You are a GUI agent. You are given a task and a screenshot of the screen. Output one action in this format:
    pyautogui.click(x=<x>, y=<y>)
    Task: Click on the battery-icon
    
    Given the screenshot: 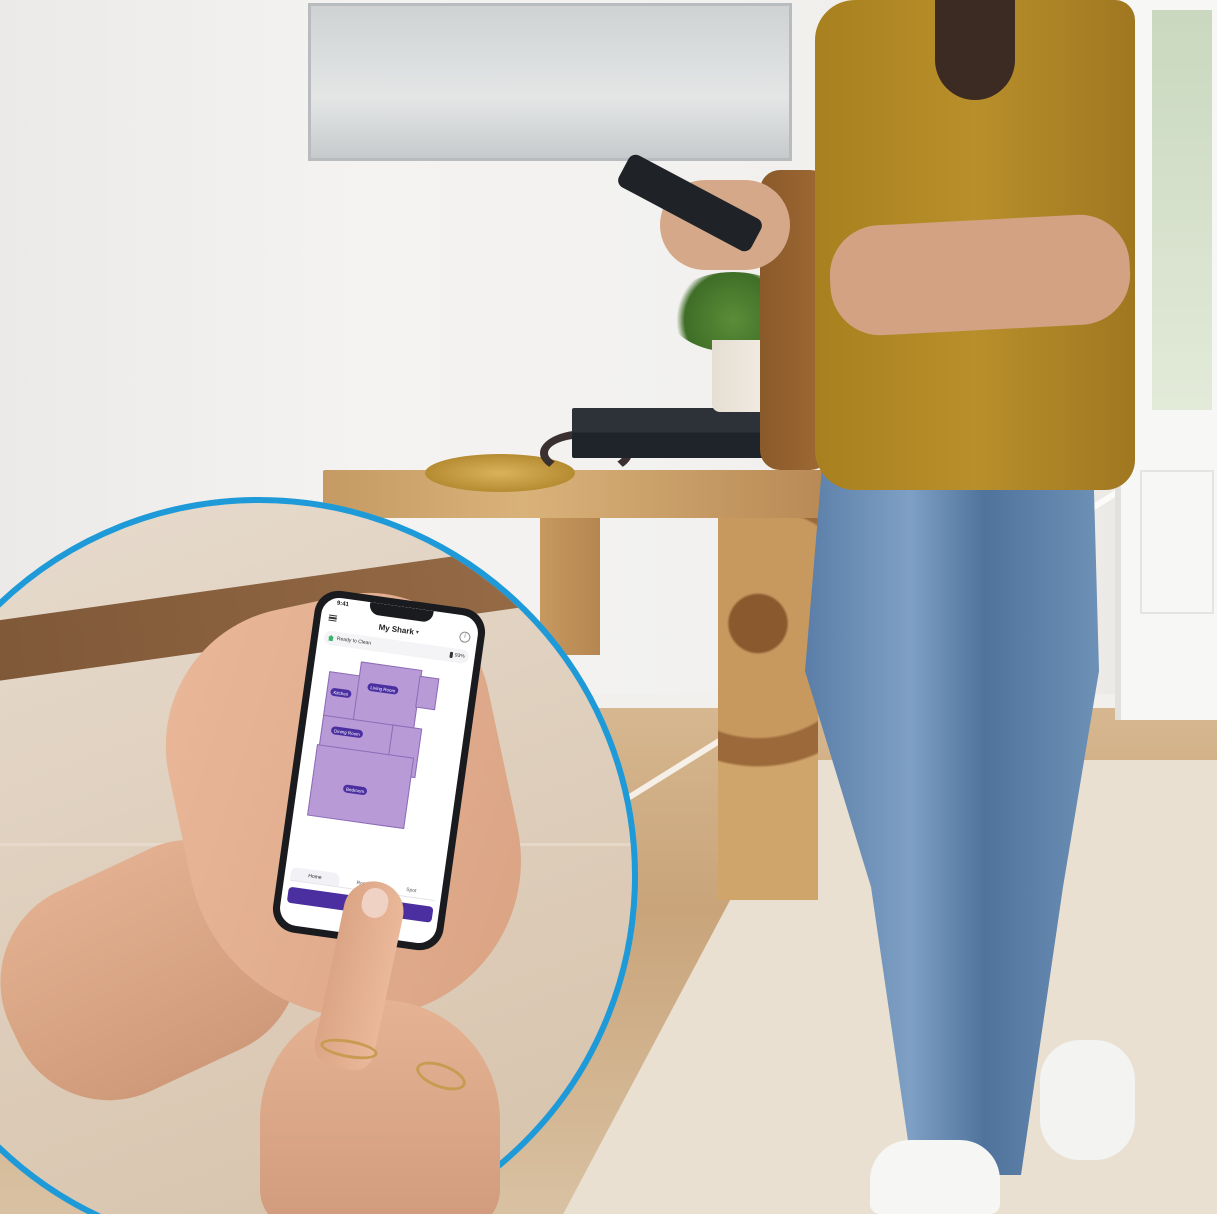 What is the action you would take?
    pyautogui.click(x=451, y=655)
    